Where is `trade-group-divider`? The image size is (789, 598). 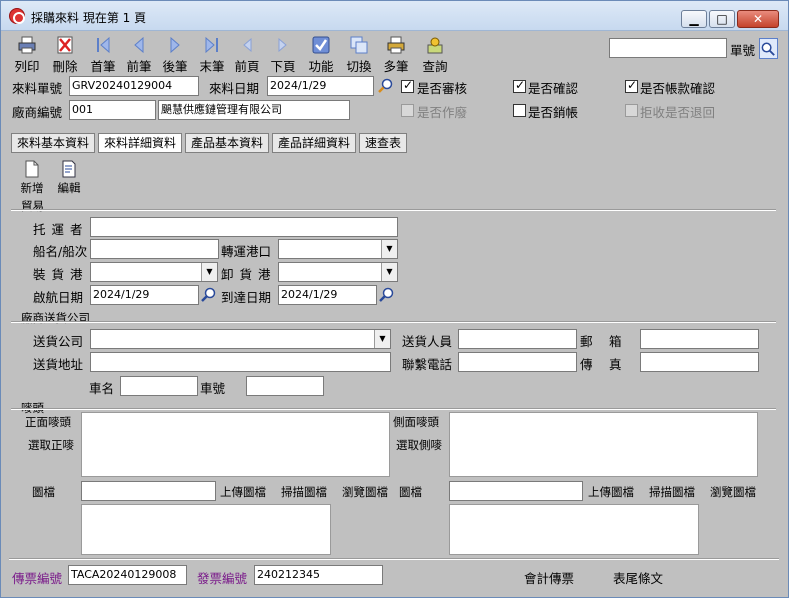 trade-group-divider is located at coordinates (393, 210).